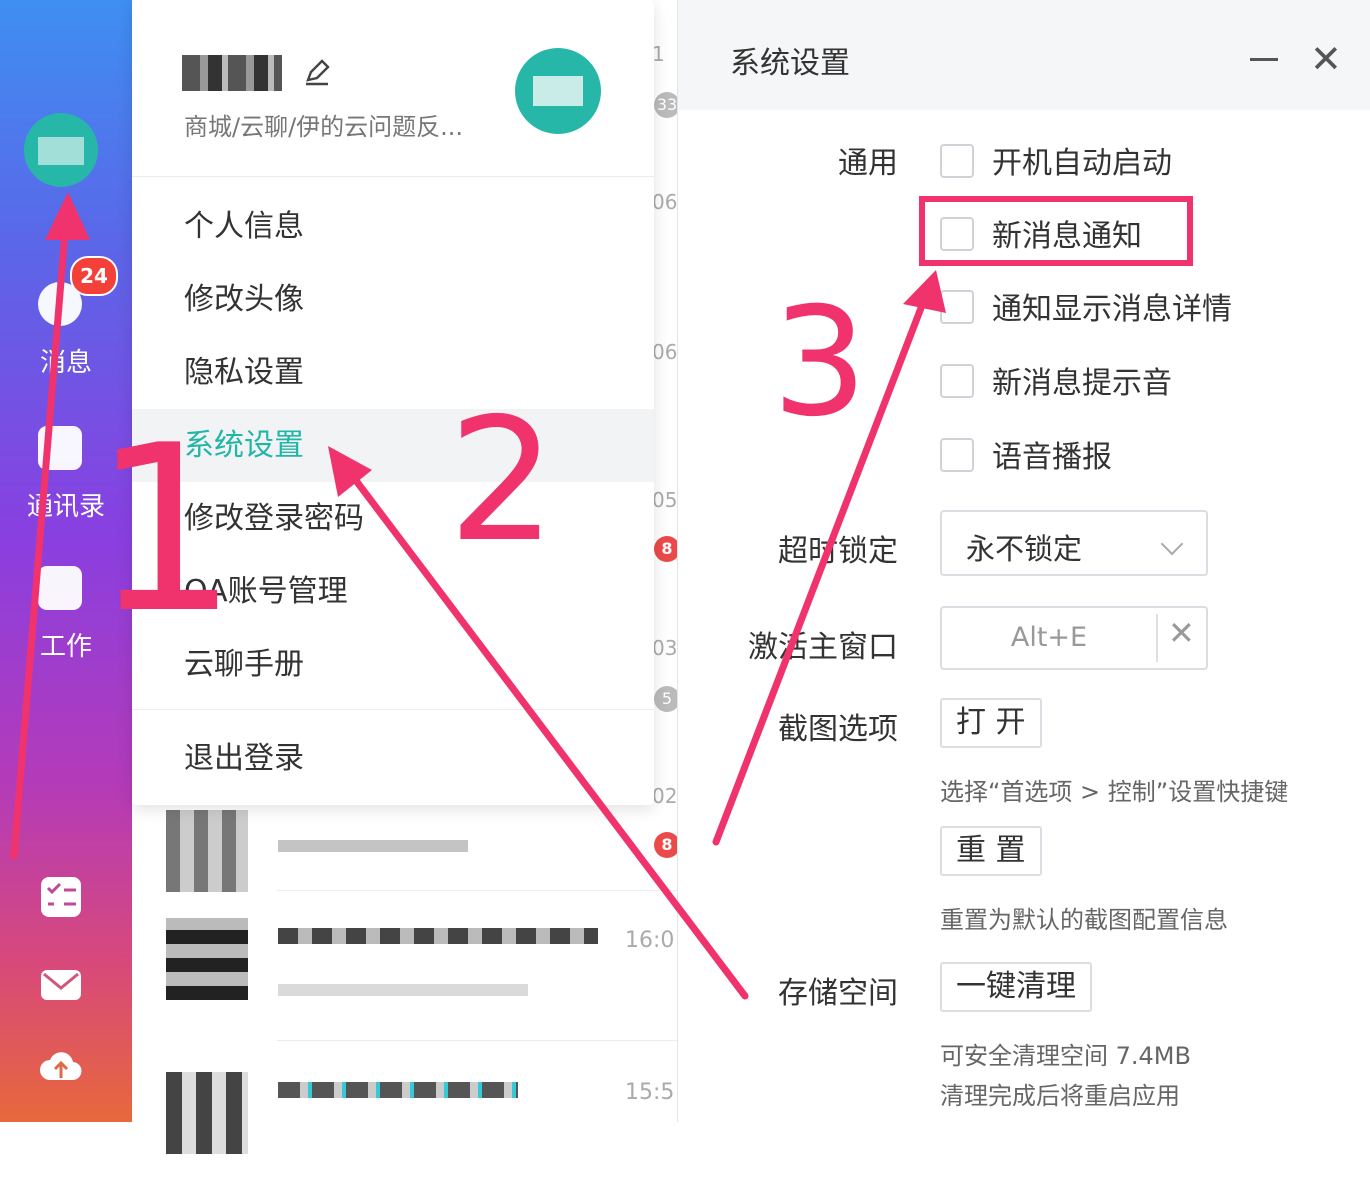 This screenshot has height=1190, width=1370. Describe the element at coordinates (404, 970) in the screenshot. I see `list-item: 16:0` at that location.